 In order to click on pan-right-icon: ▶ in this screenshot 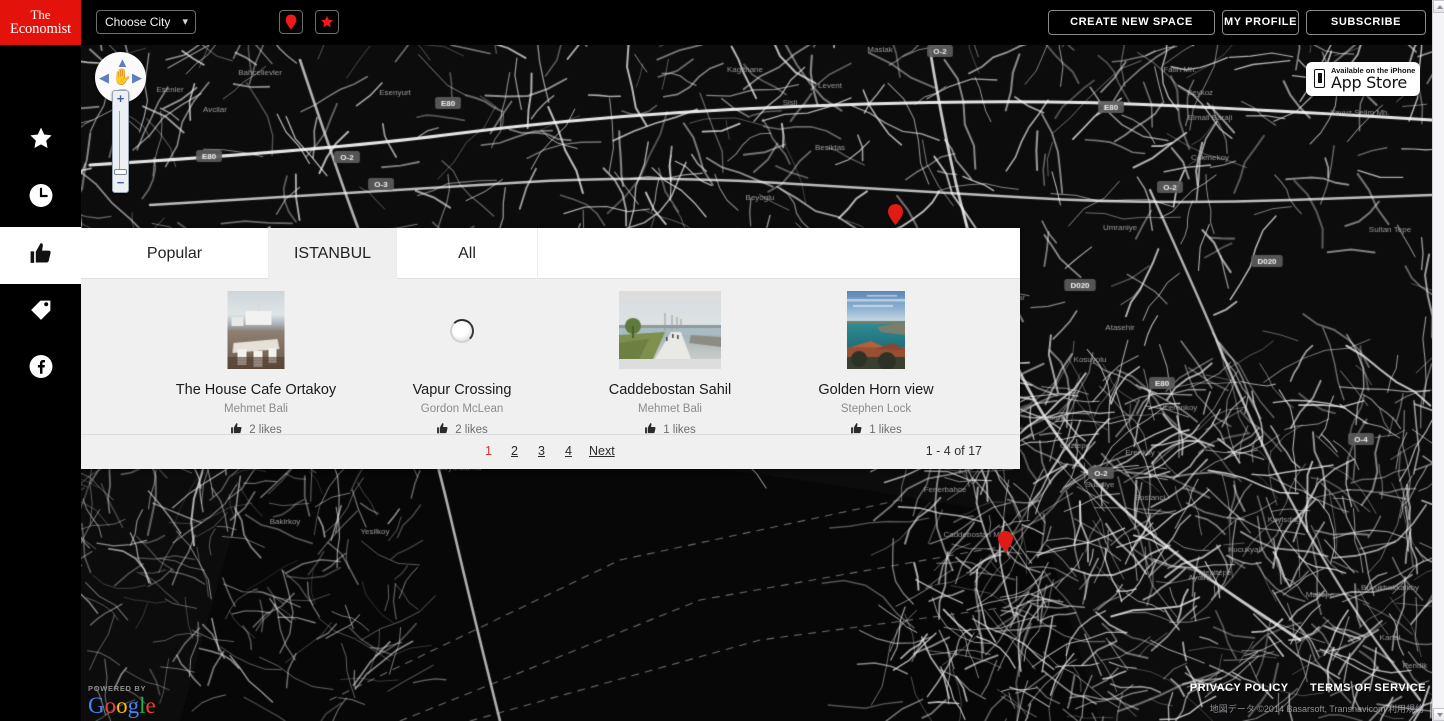, I will do `click(137, 77)`.